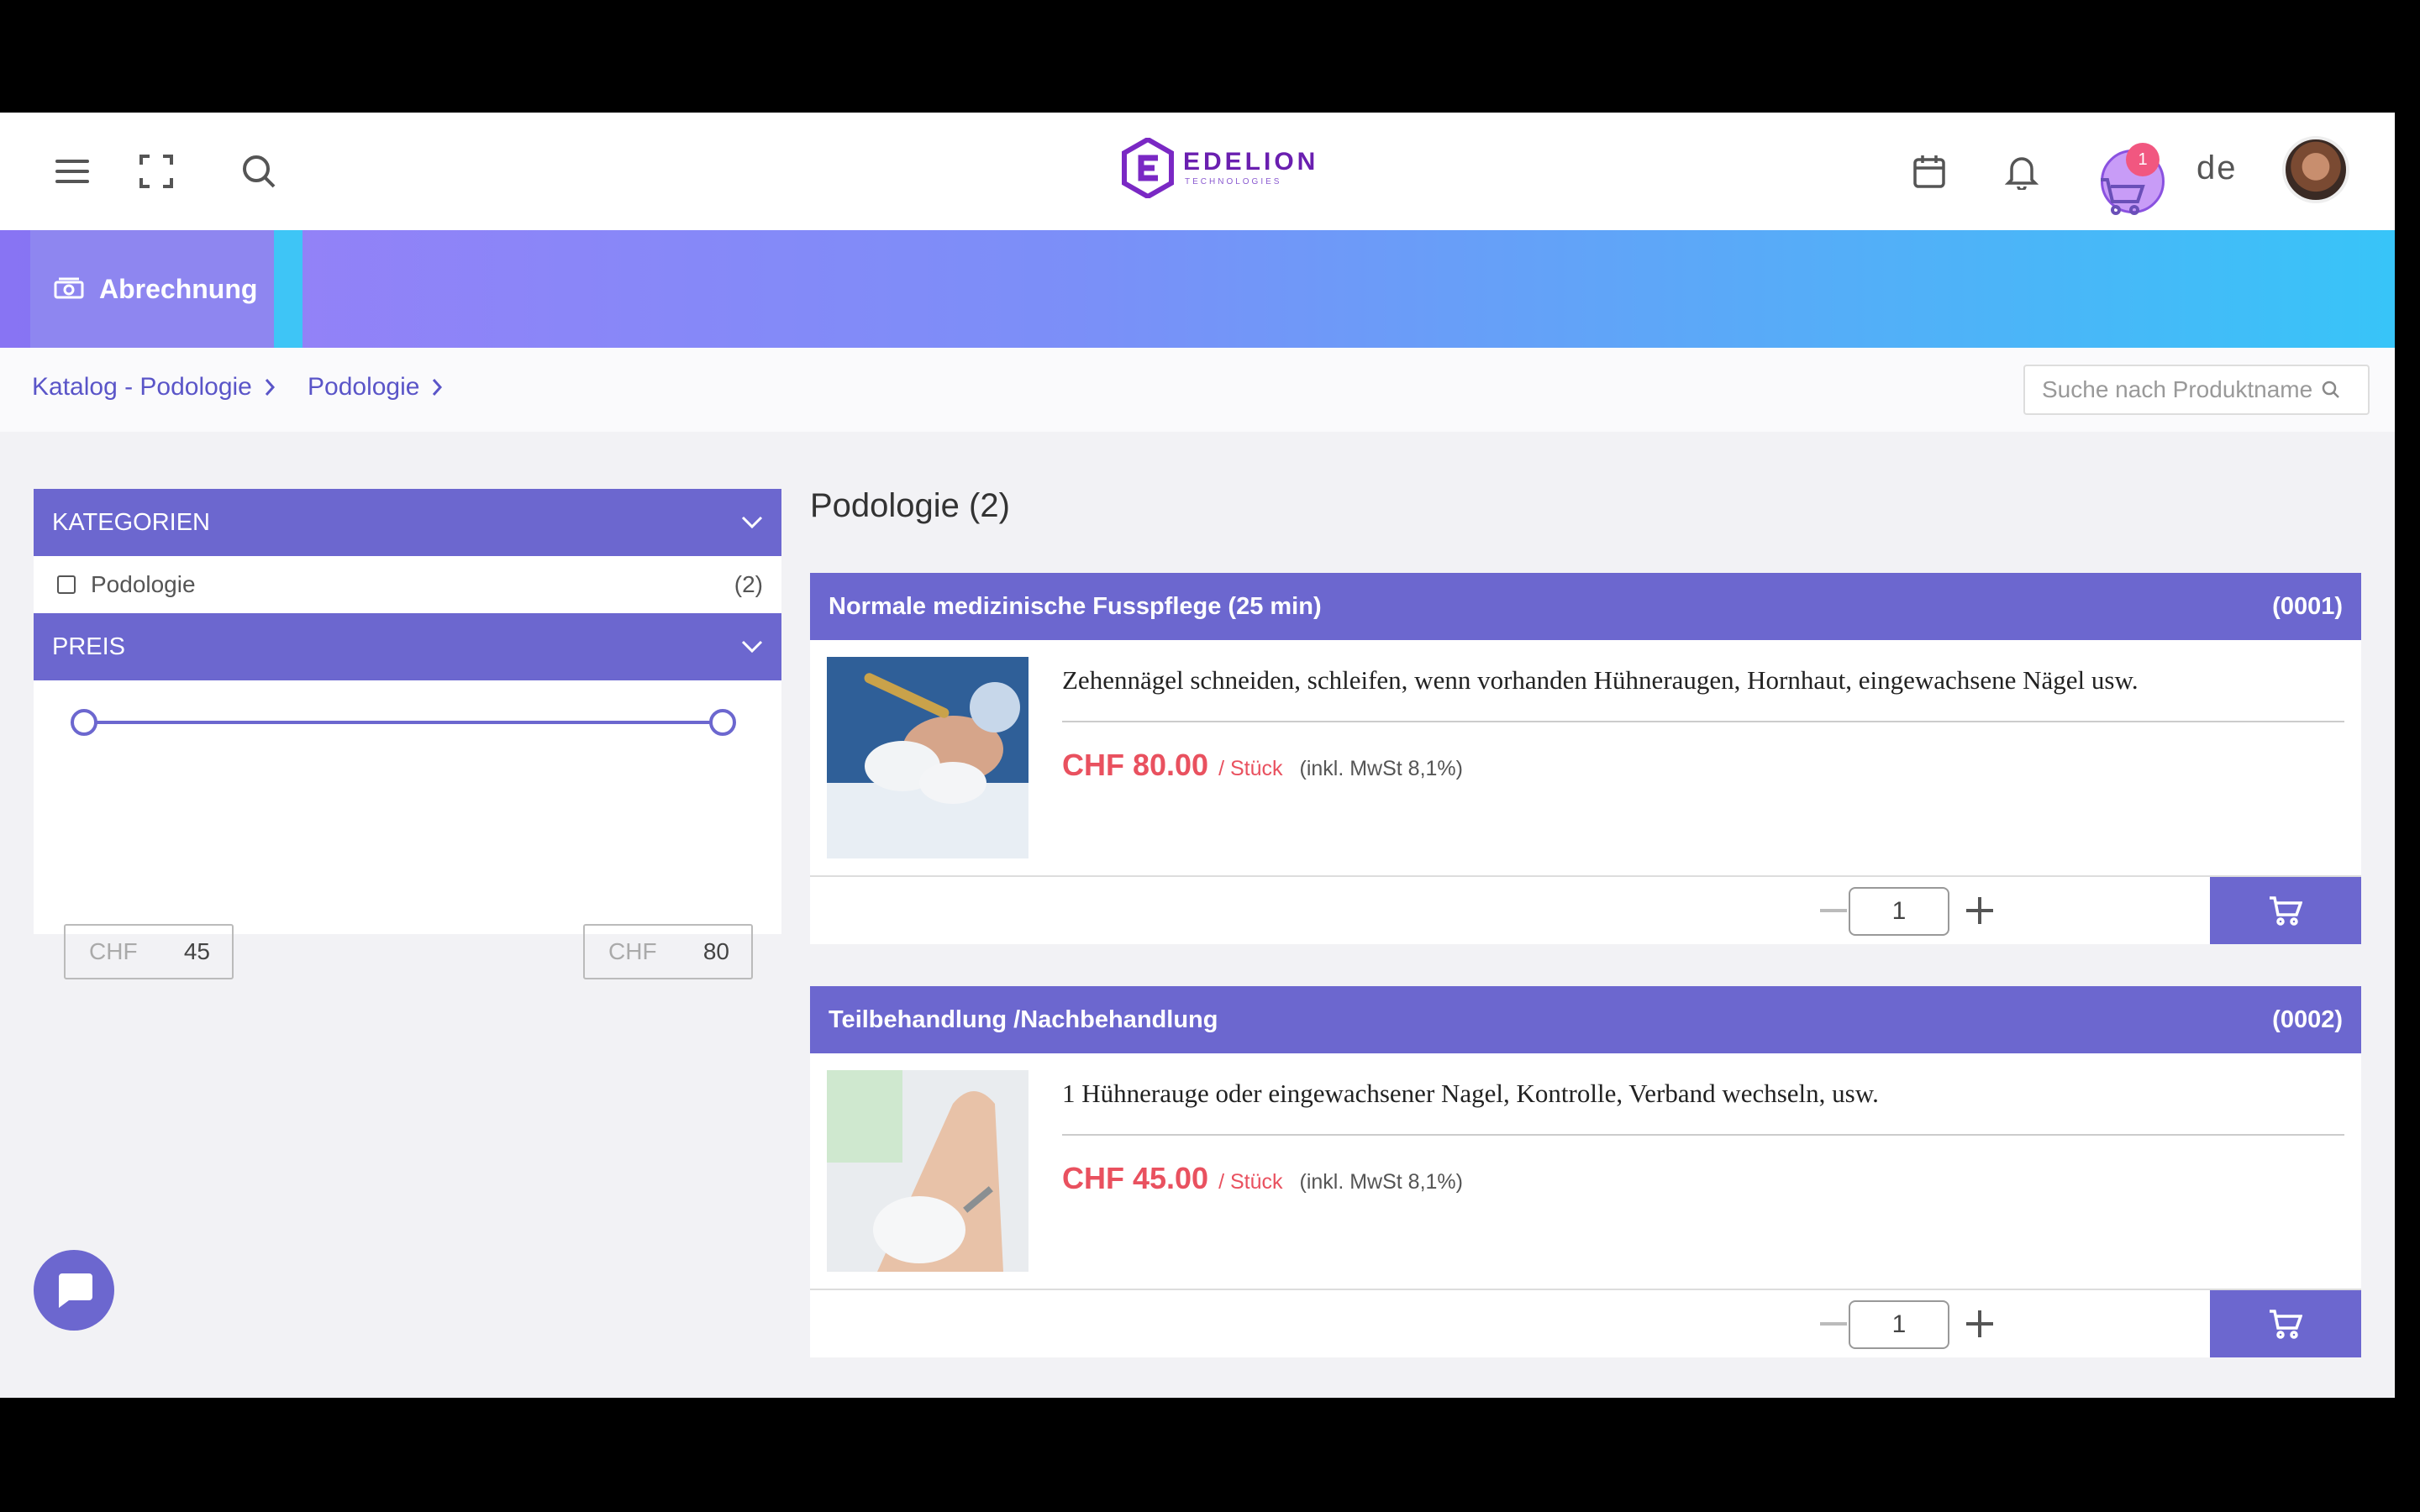 The image size is (2420, 1512). What do you see at coordinates (2022, 171) in the screenshot?
I see `bell-icon` at bounding box center [2022, 171].